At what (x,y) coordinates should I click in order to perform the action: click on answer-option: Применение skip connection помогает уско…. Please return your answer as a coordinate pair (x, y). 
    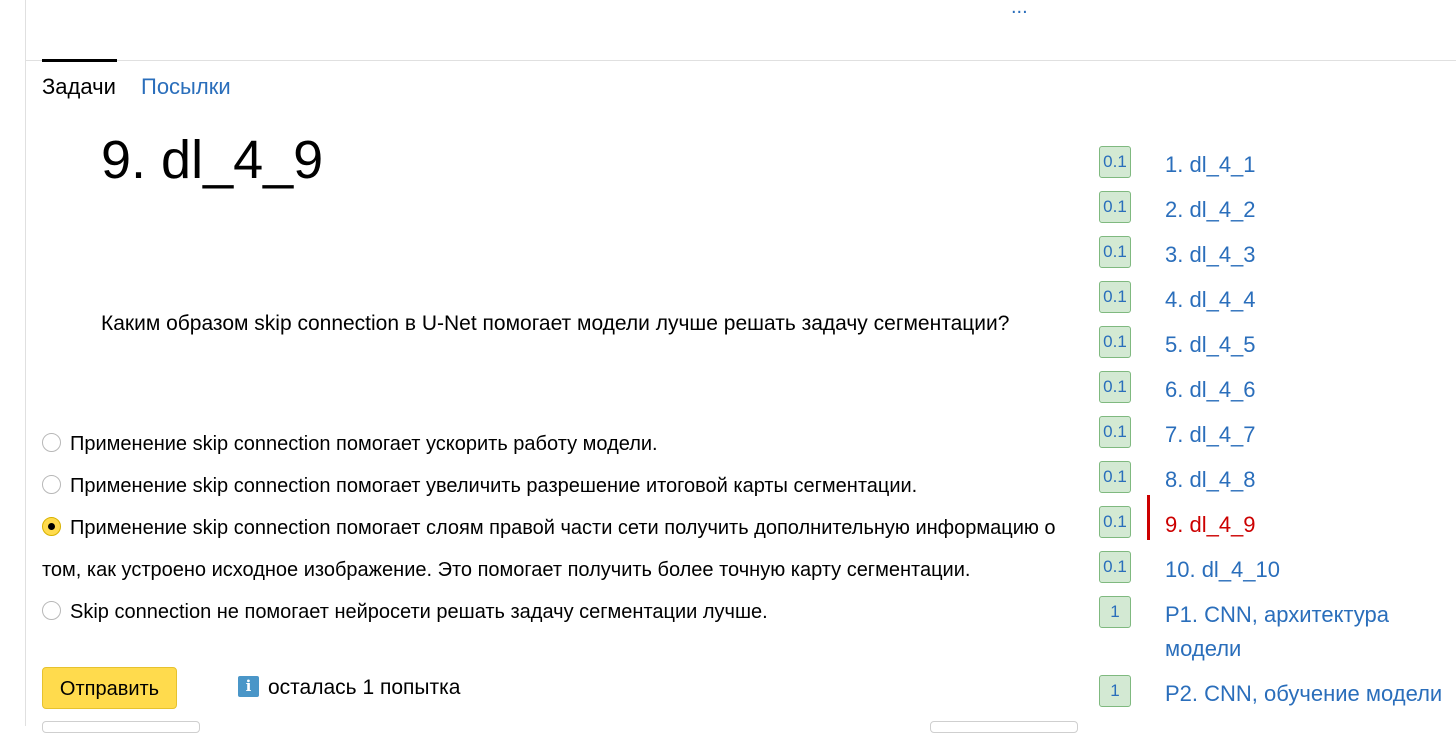
    Looking at the image, I should click on (562, 444).